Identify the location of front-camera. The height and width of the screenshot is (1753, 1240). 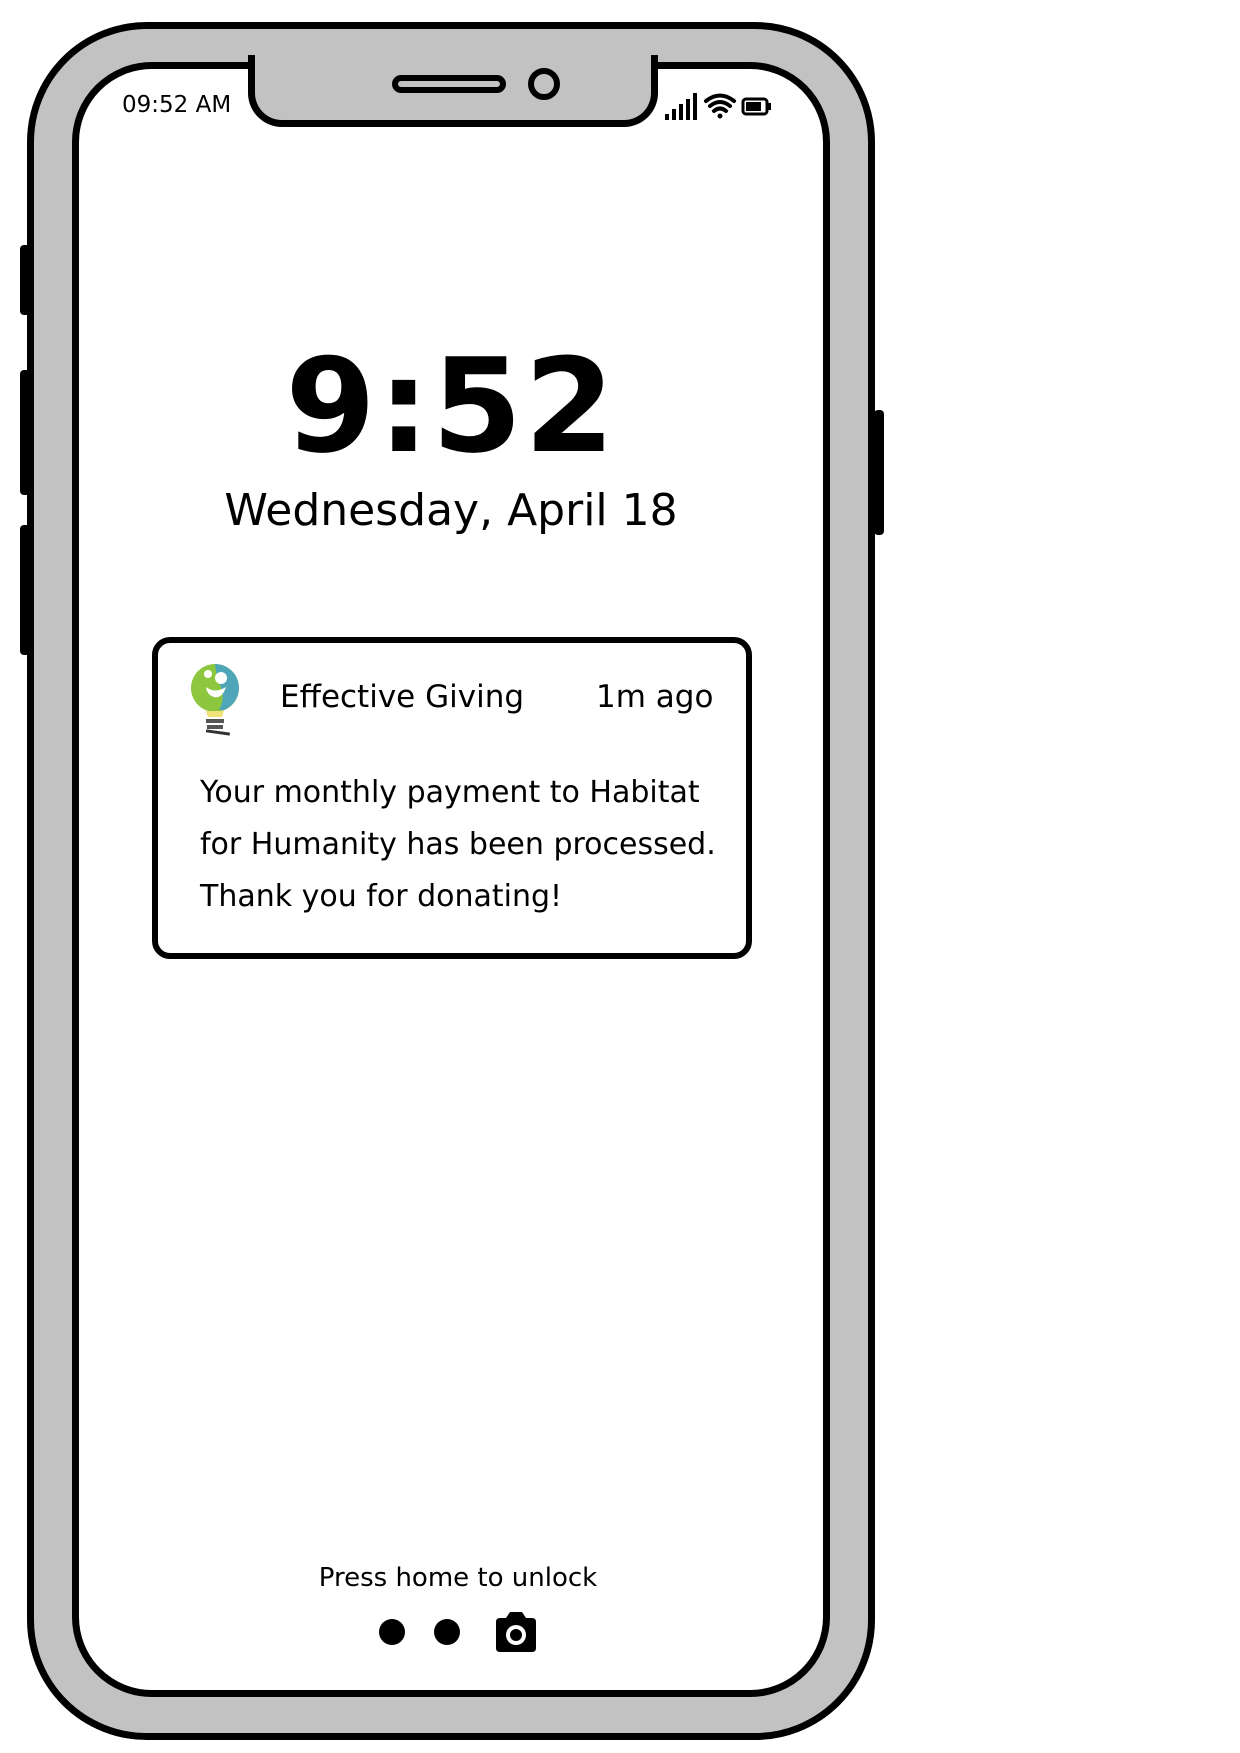
(544, 84).